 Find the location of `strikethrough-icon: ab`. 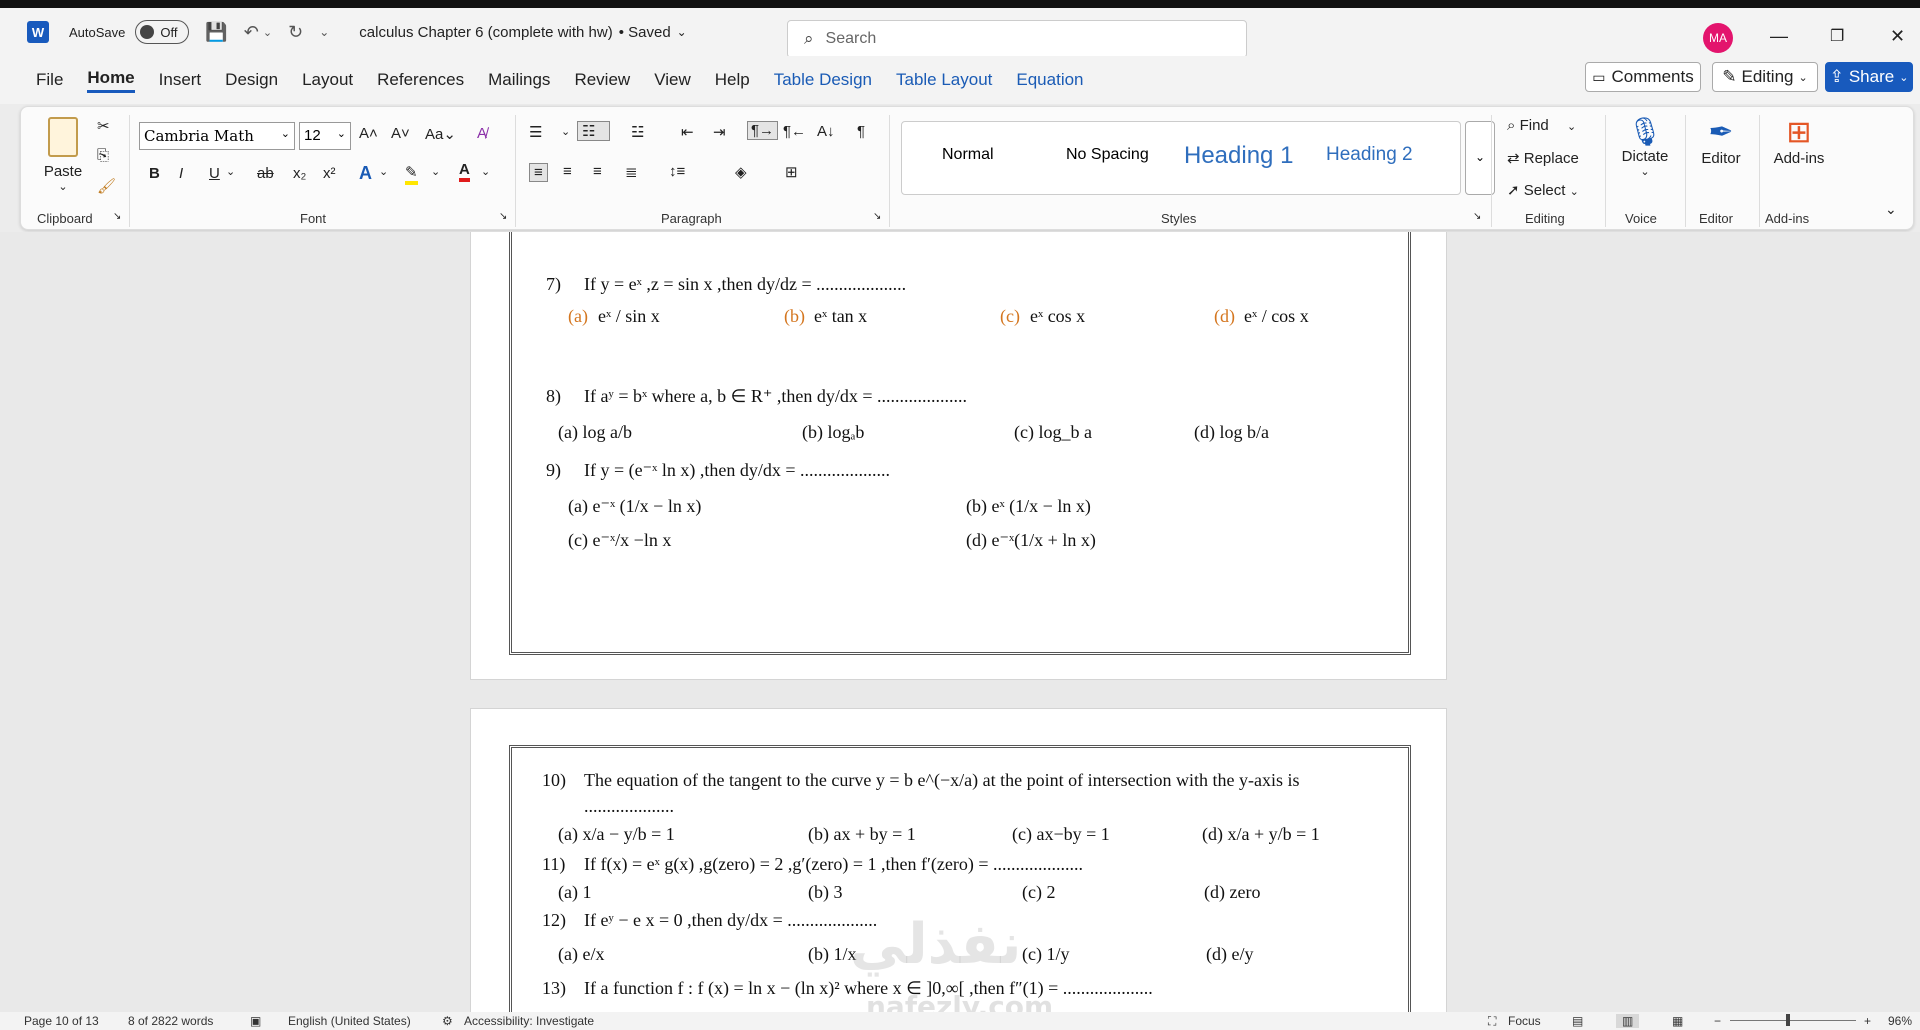

strikethrough-icon: ab is located at coordinates (265, 173).